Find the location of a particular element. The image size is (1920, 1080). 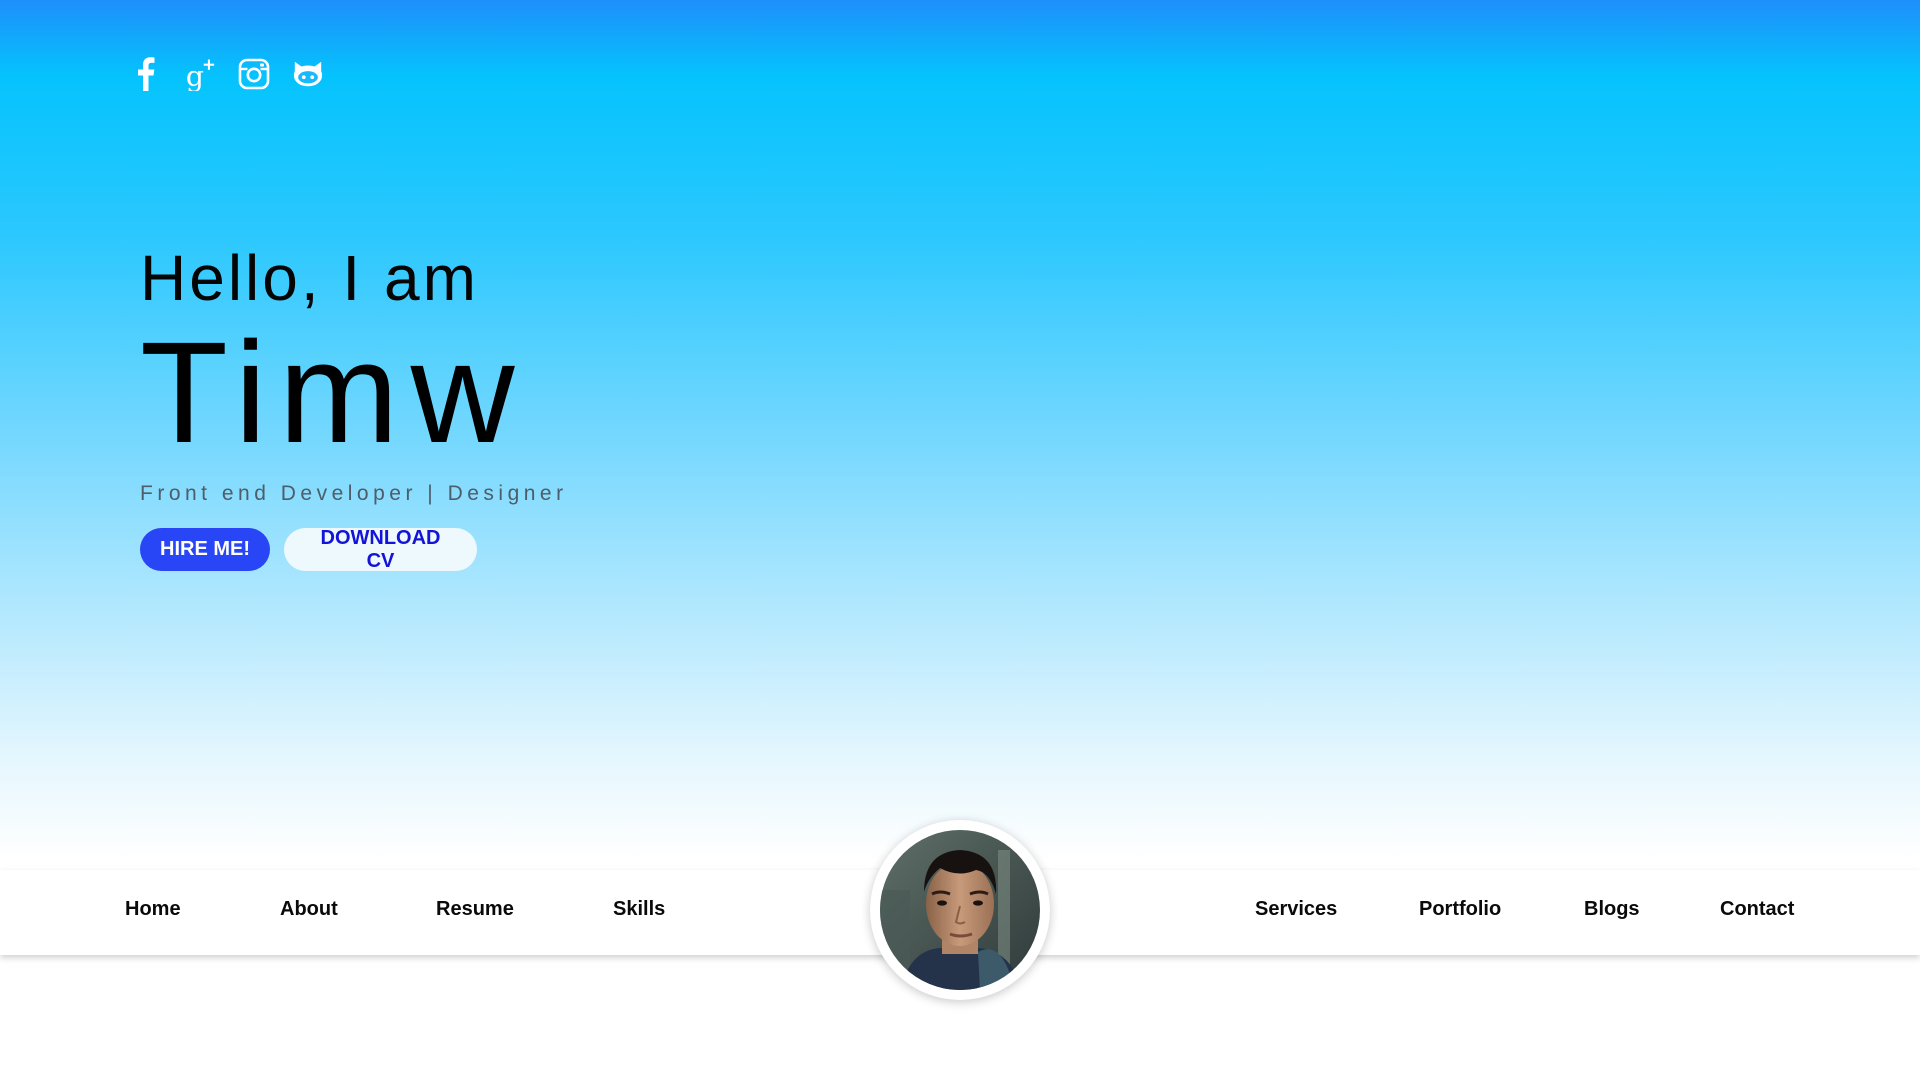

nav-item-blogs: Blogs is located at coordinates (1612, 909).